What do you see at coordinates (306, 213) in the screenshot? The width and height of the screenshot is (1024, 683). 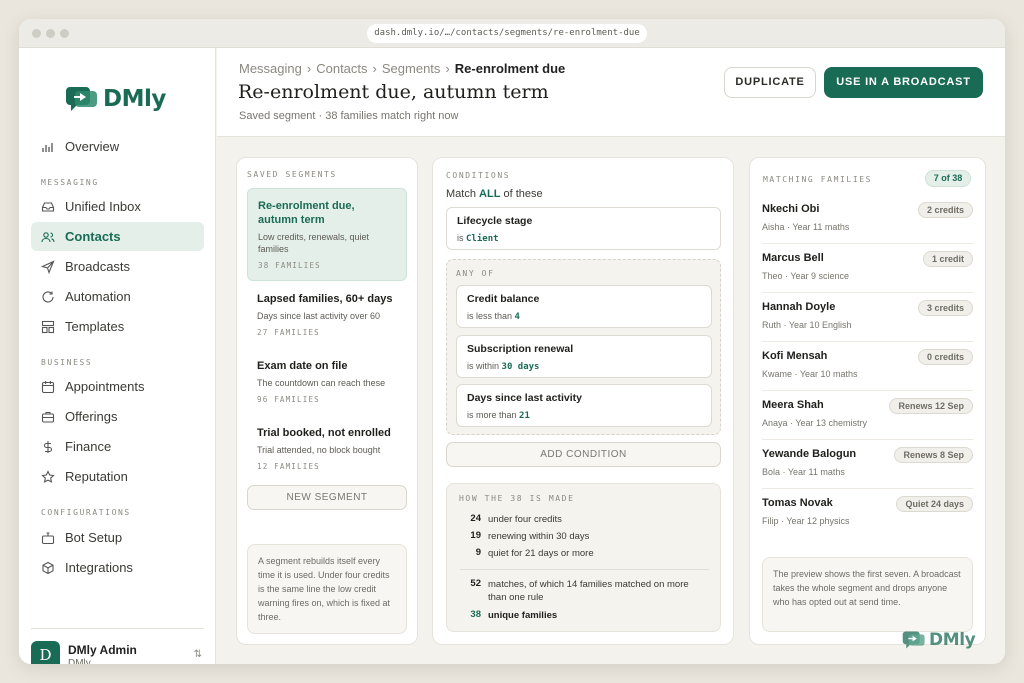 I see `segment-title: Re-enrolment due, autumn term` at bounding box center [306, 213].